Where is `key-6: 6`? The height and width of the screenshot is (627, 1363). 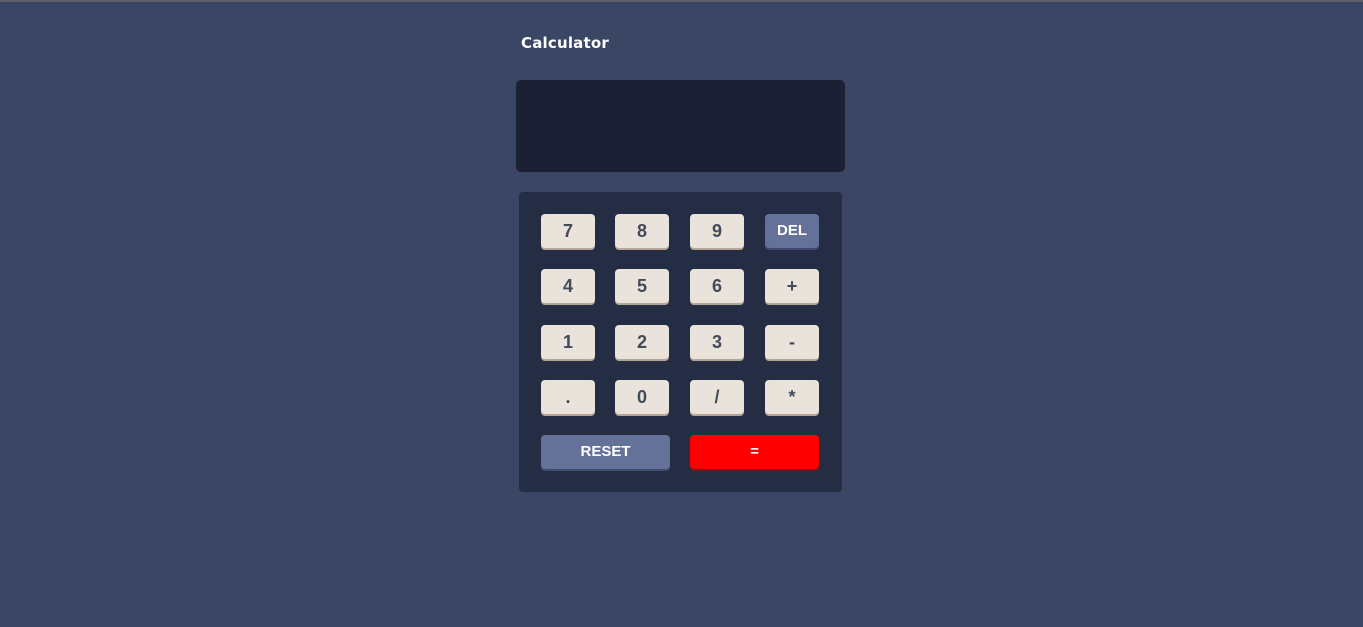 key-6: 6 is located at coordinates (717, 286).